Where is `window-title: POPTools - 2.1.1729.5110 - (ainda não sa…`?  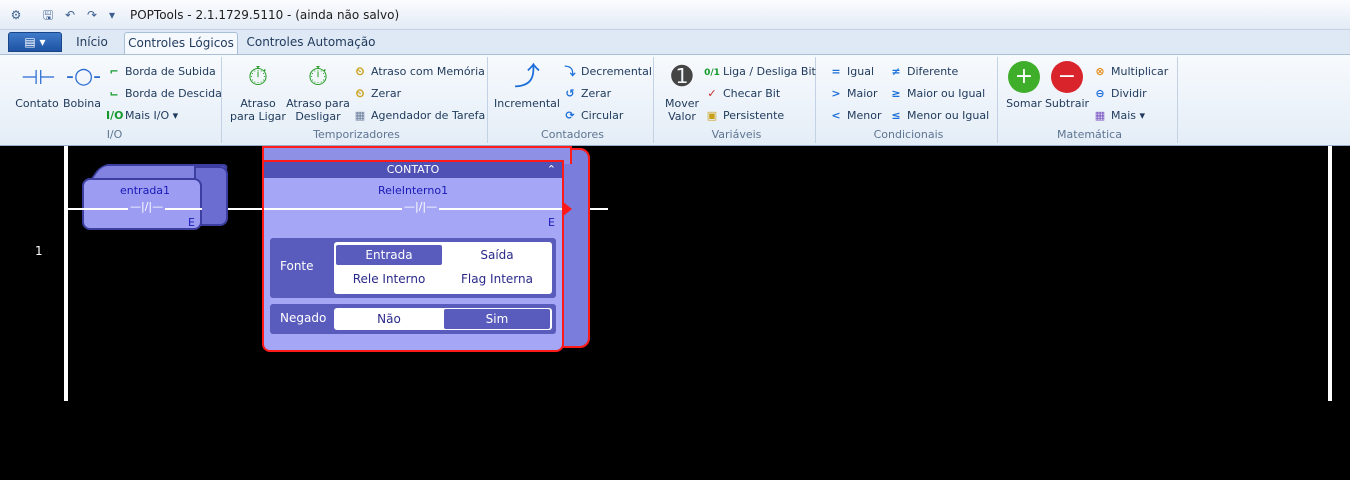
window-title: POPTools - 2.1.1729.5110 - (ainda não sa… is located at coordinates (265, 15).